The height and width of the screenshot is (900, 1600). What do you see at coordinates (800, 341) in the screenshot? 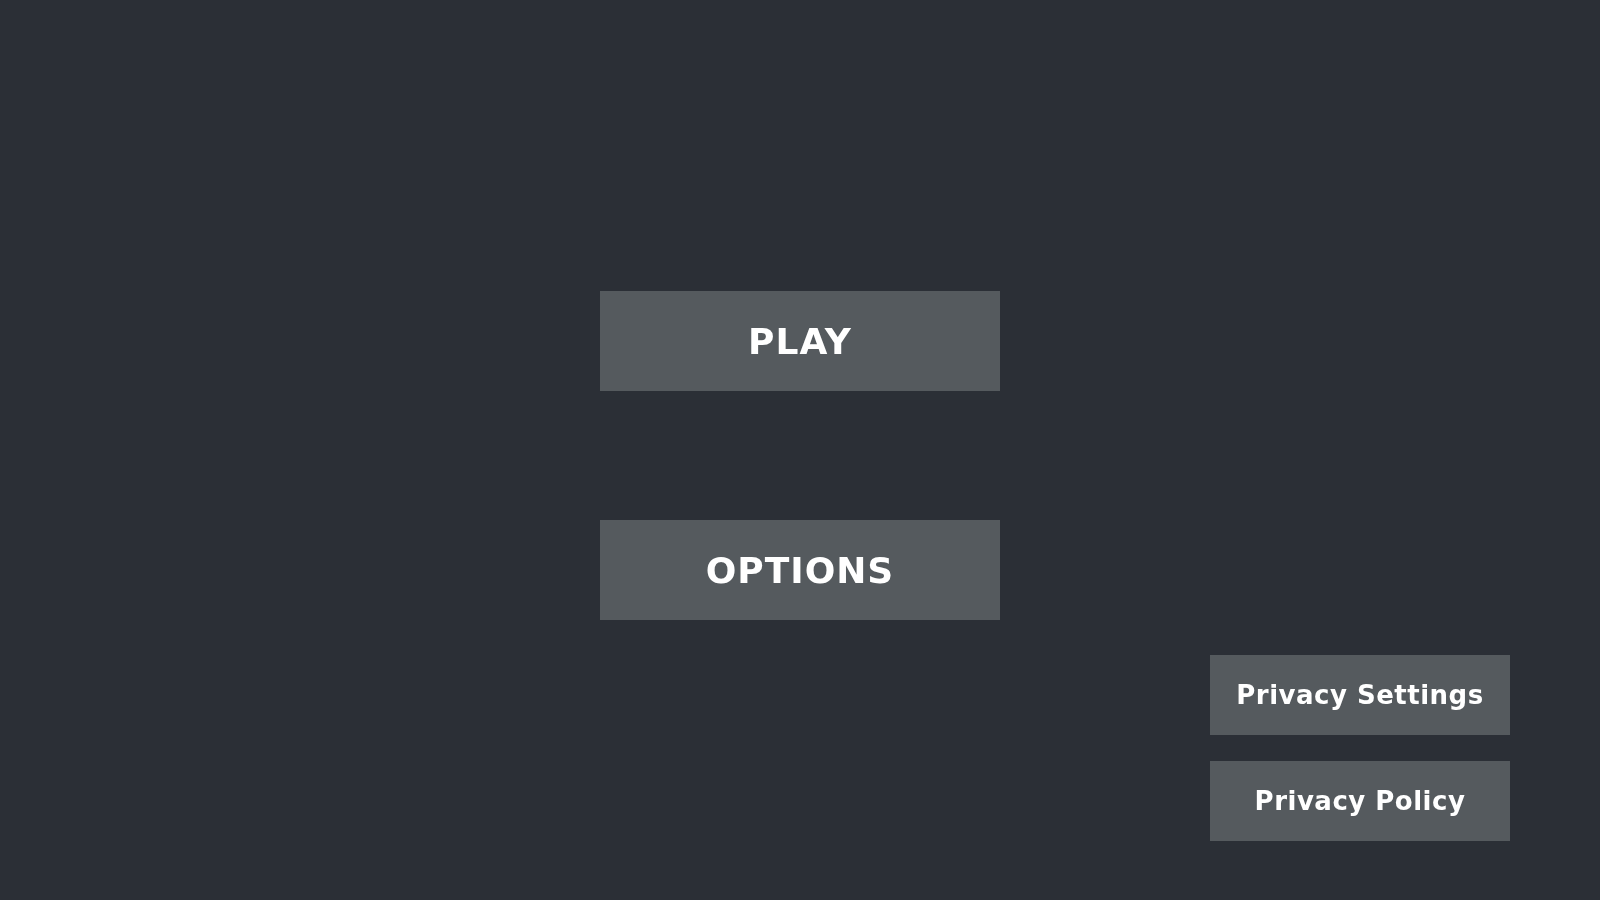
I see `menu-button: PLAY` at bounding box center [800, 341].